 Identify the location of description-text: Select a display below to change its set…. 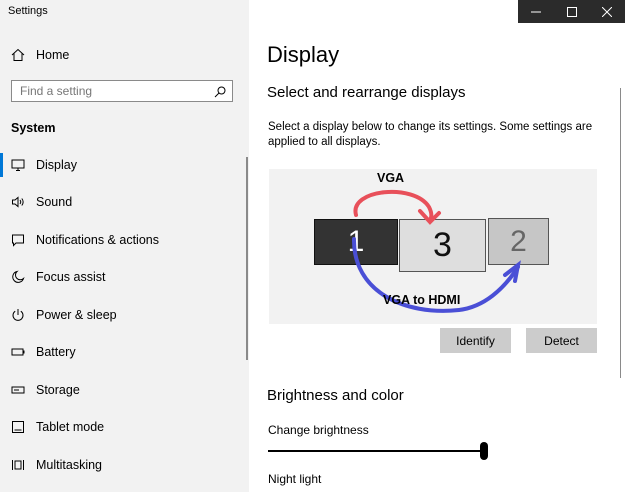
(430, 134).